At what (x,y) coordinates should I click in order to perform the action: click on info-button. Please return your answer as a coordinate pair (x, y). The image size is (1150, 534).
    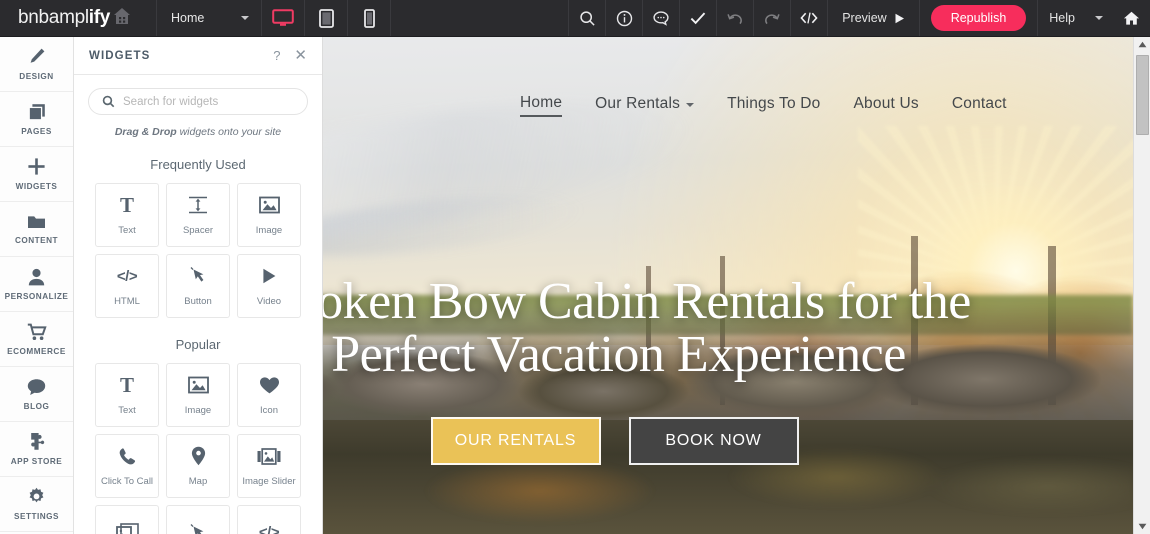
    Looking at the image, I should click on (623, 18).